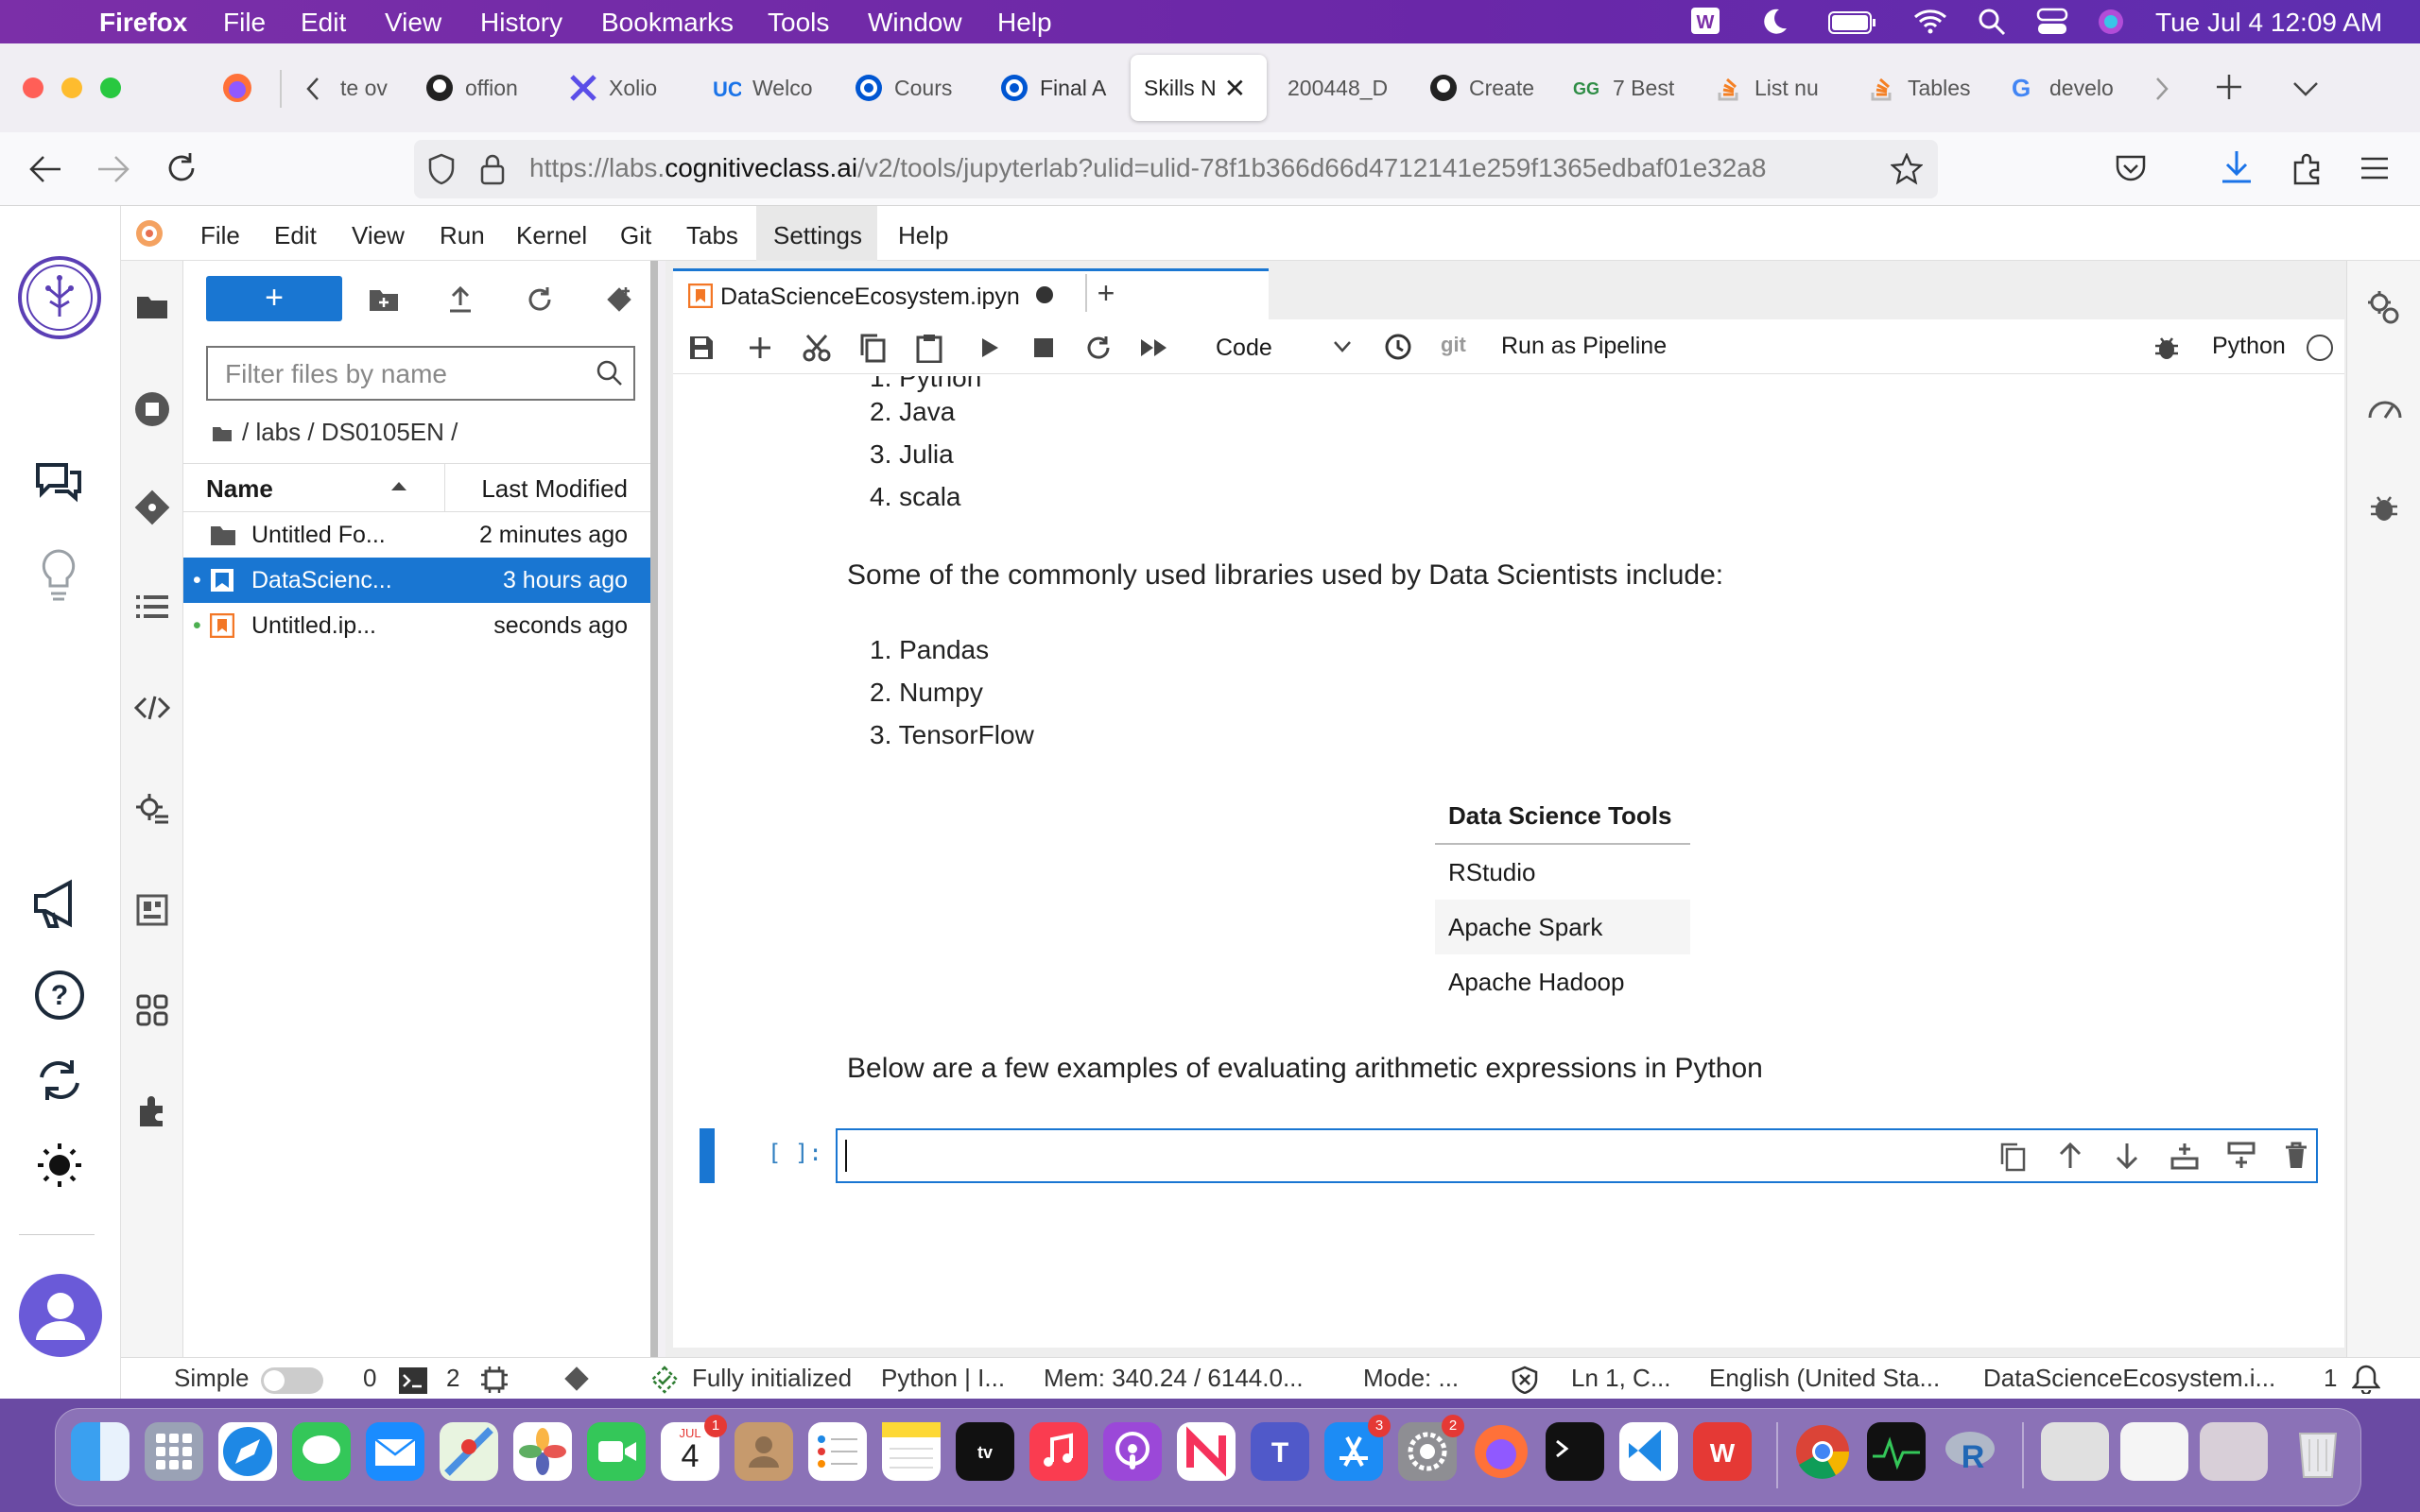 The width and height of the screenshot is (2420, 1512). Describe the element at coordinates (152, 810) in the screenshot. I see `property-inspector-icon` at that location.